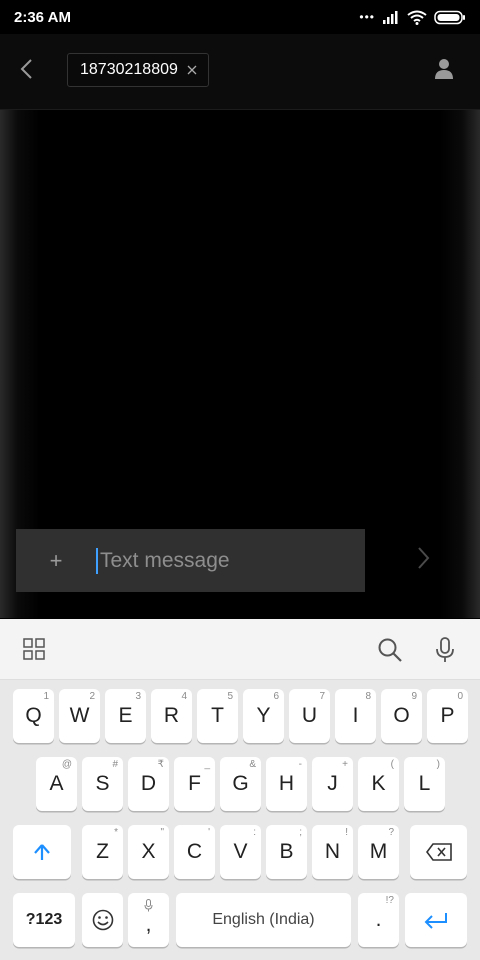  Describe the element at coordinates (286, 852) in the screenshot. I see `key-b: B;` at that location.